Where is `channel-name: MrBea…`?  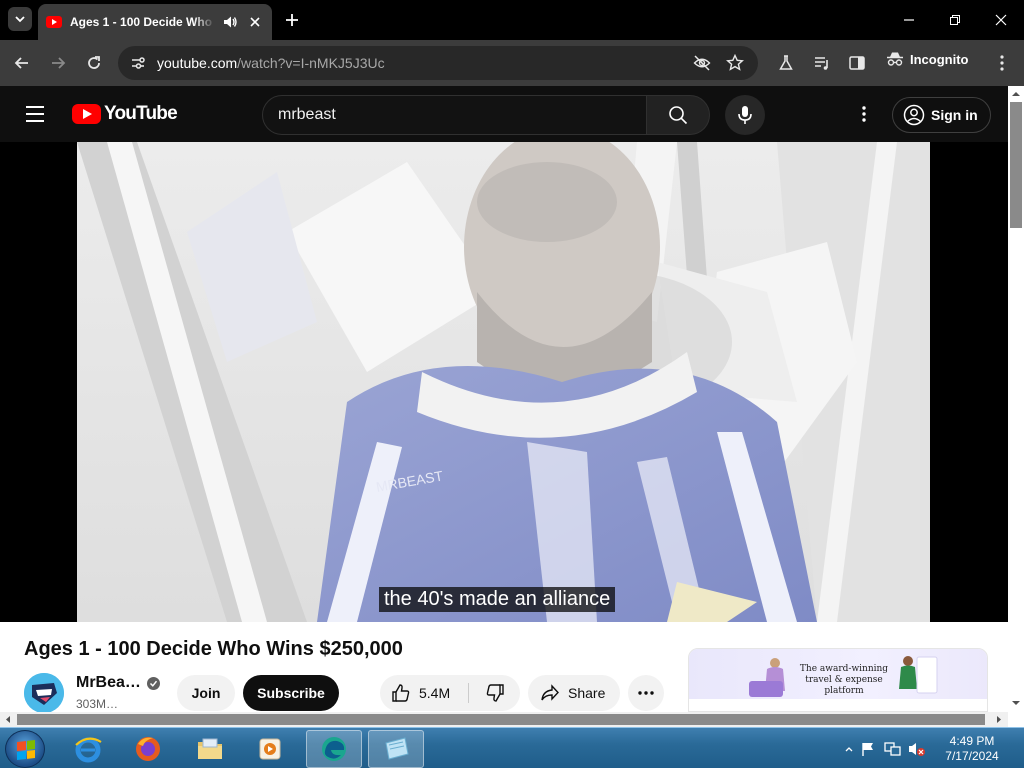
channel-name: MrBea… is located at coordinates (118, 683).